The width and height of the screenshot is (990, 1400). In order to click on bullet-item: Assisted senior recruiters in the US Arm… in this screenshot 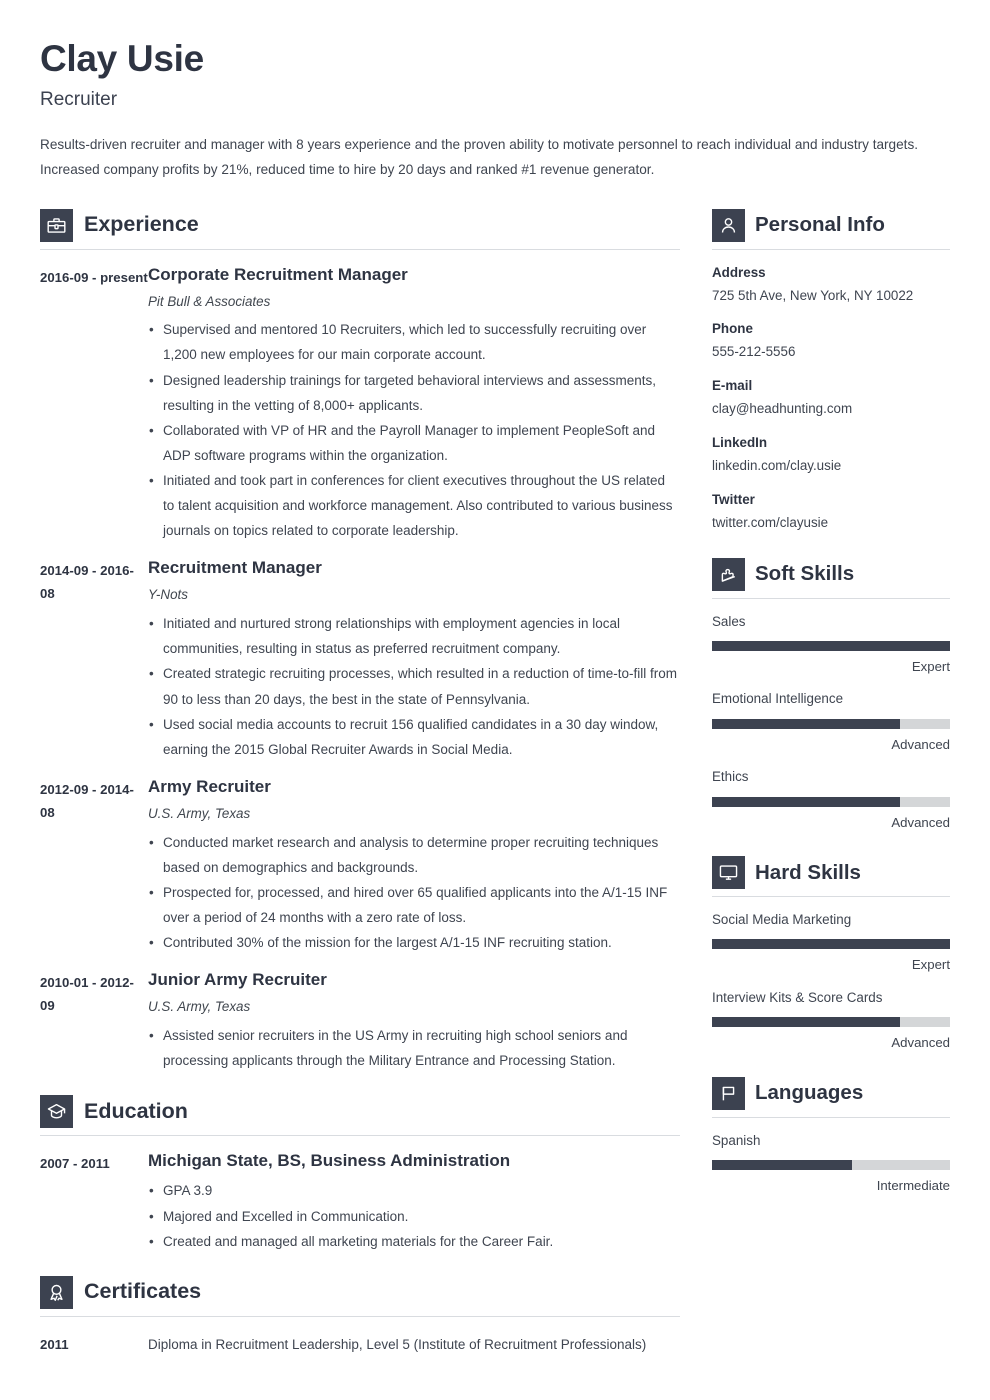, I will do `click(414, 1048)`.